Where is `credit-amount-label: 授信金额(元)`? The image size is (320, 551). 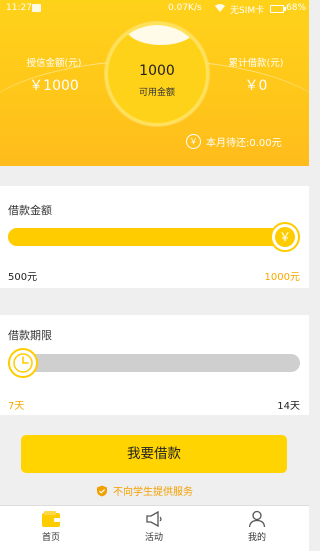
credit-amount-label: 授信金额(元) is located at coordinates (54, 63).